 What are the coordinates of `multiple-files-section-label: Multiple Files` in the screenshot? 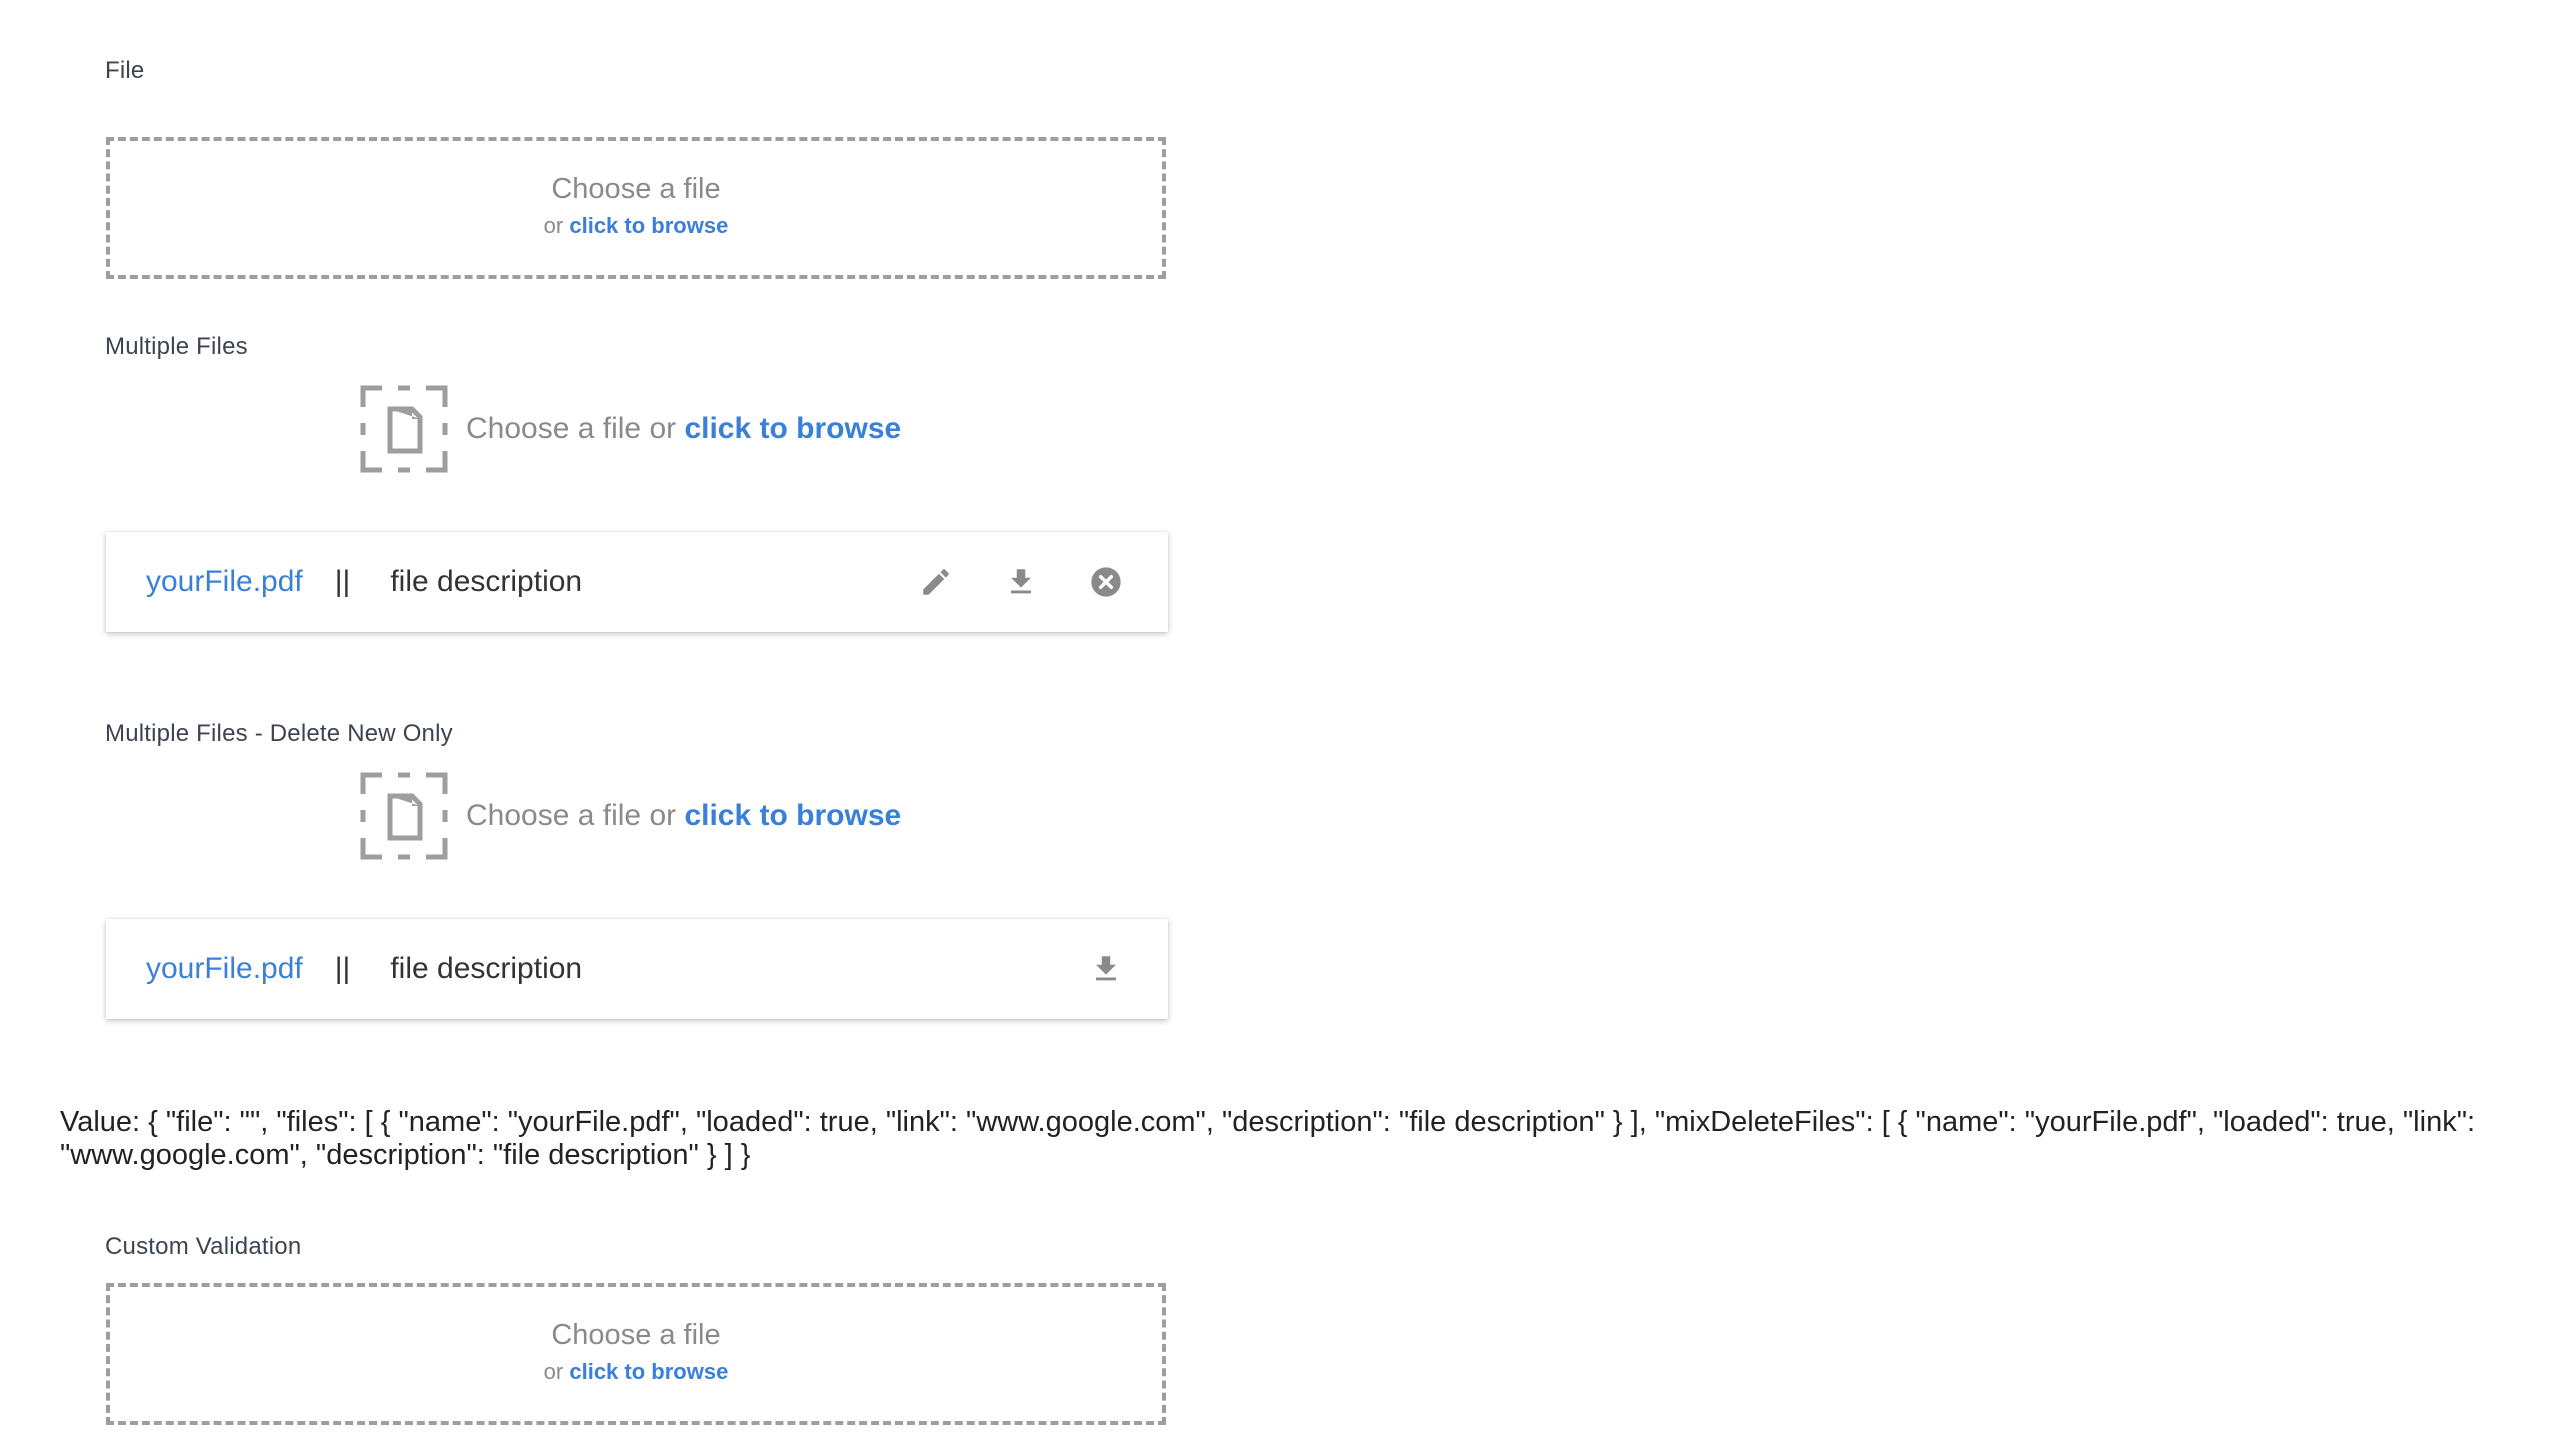 It's located at (176, 346).